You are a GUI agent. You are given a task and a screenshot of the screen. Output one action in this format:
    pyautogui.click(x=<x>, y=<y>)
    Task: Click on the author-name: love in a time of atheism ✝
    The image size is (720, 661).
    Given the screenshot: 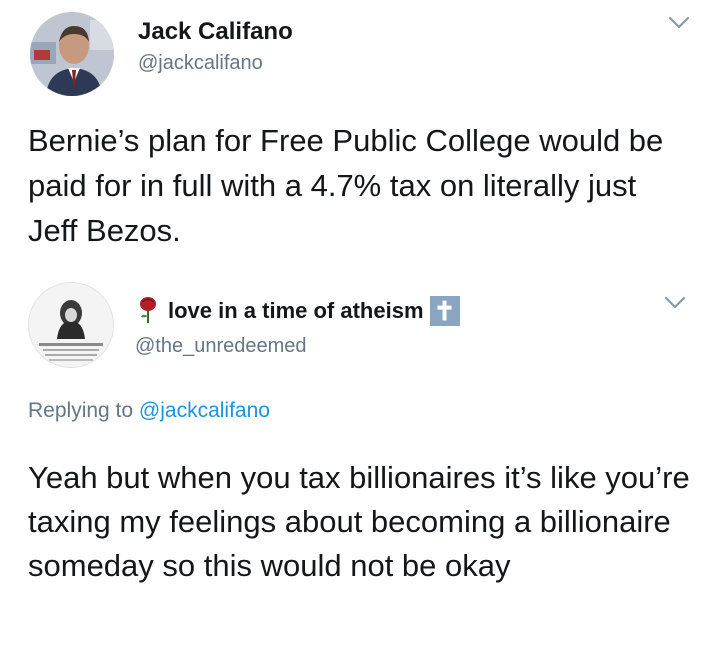 What is the action you would take?
    pyautogui.click(x=314, y=311)
    